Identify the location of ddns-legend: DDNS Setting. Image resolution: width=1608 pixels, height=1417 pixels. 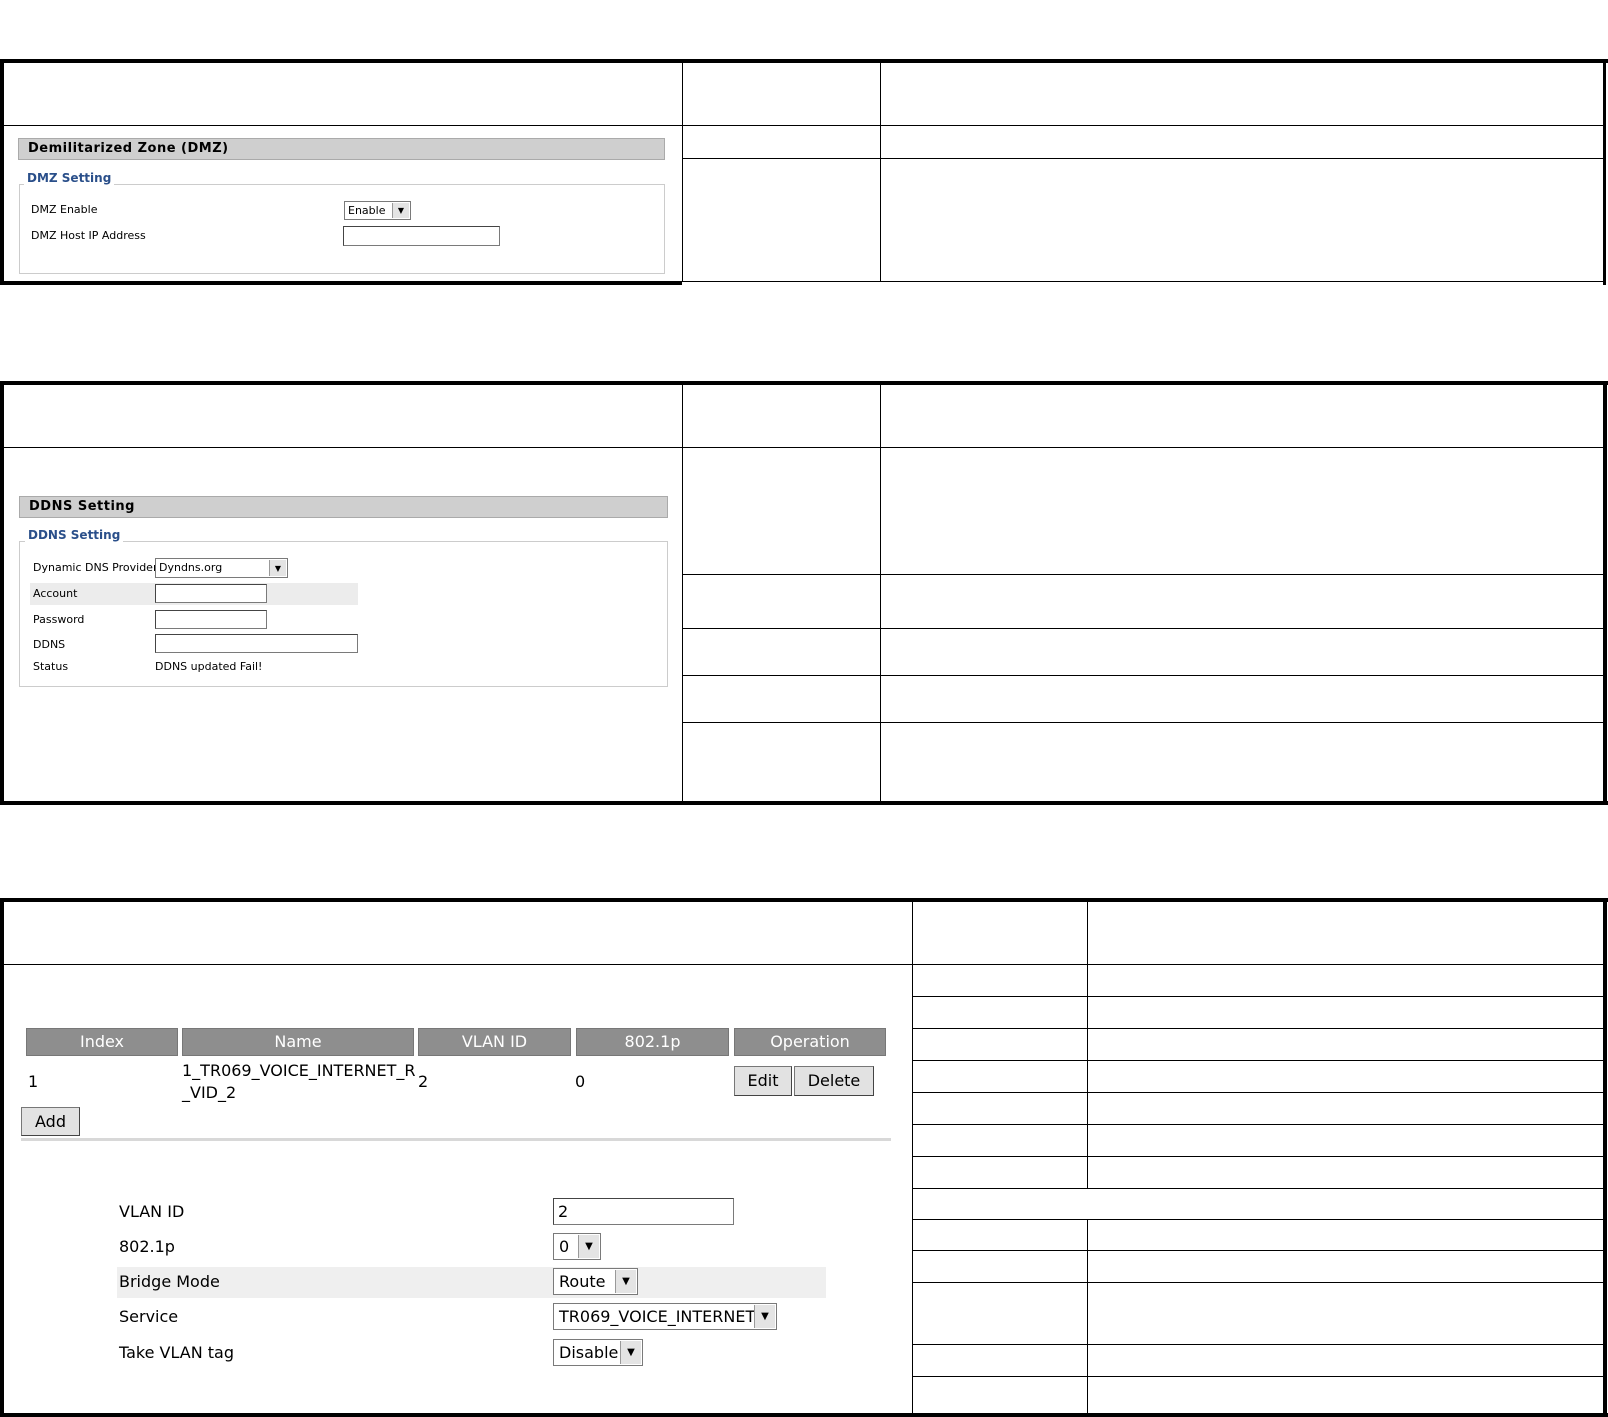
(74, 535).